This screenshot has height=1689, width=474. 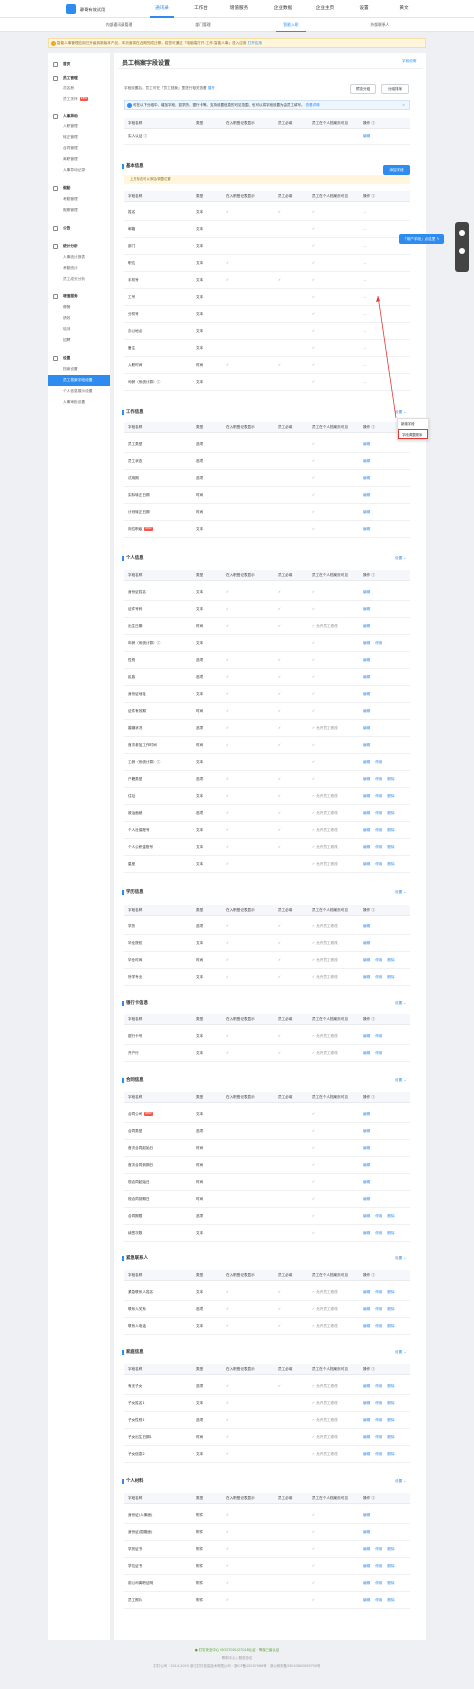 What do you see at coordinates (462, 233) in the screenshot?
I see `chat-icon` at bounding box center [462, 233].